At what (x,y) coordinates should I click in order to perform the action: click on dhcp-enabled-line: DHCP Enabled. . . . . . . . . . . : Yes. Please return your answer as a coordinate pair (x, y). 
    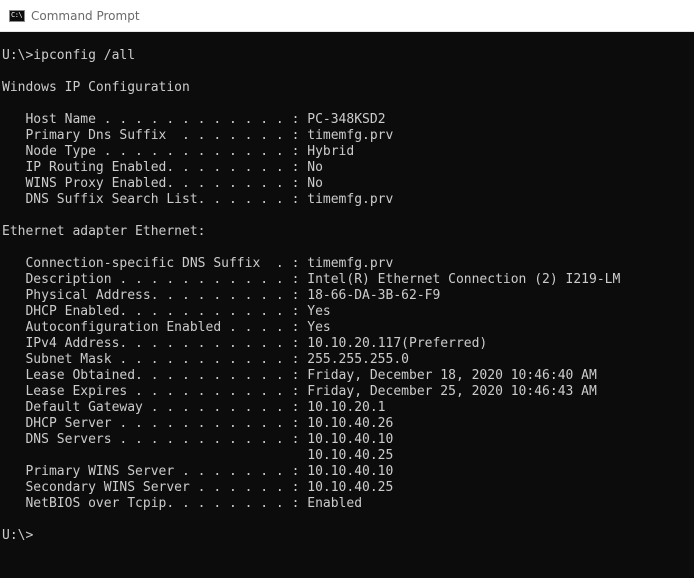
    Looking at the image, I should click on (166, 311).